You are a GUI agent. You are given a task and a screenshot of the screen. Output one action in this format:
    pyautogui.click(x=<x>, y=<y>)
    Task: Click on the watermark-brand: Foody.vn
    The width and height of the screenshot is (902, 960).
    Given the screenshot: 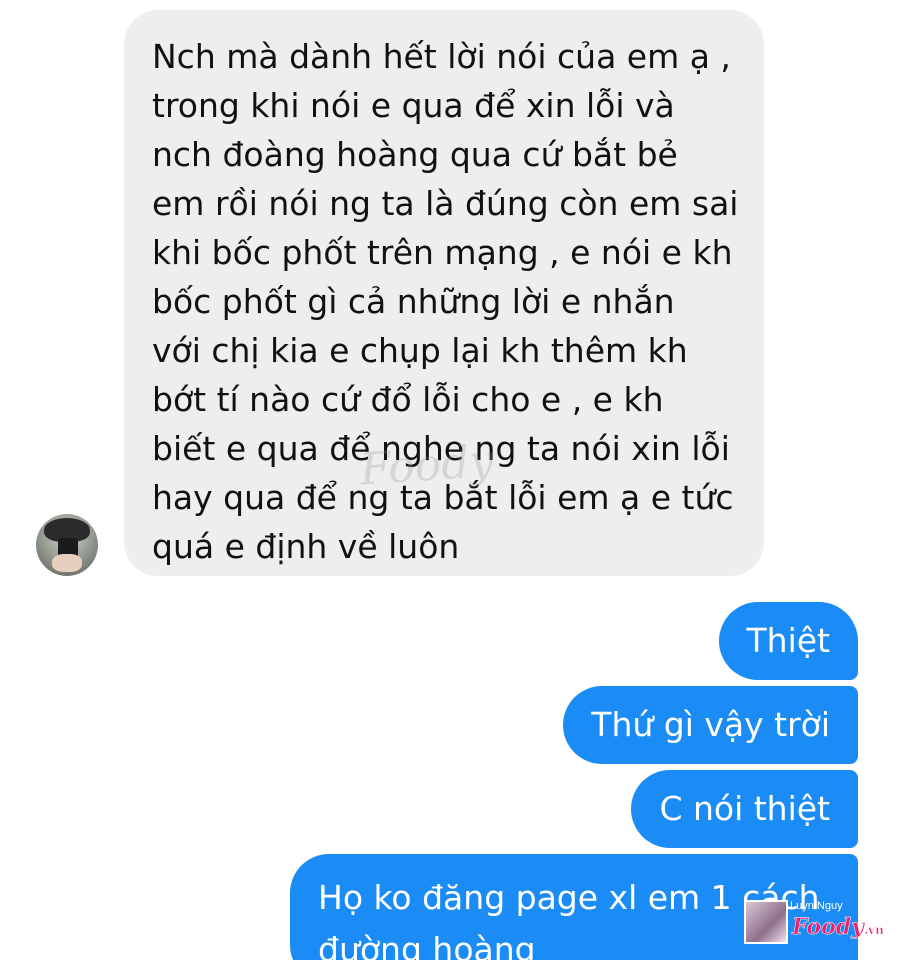 What is the action you would take?
    pyautogui.click(x=838, y=927)
    